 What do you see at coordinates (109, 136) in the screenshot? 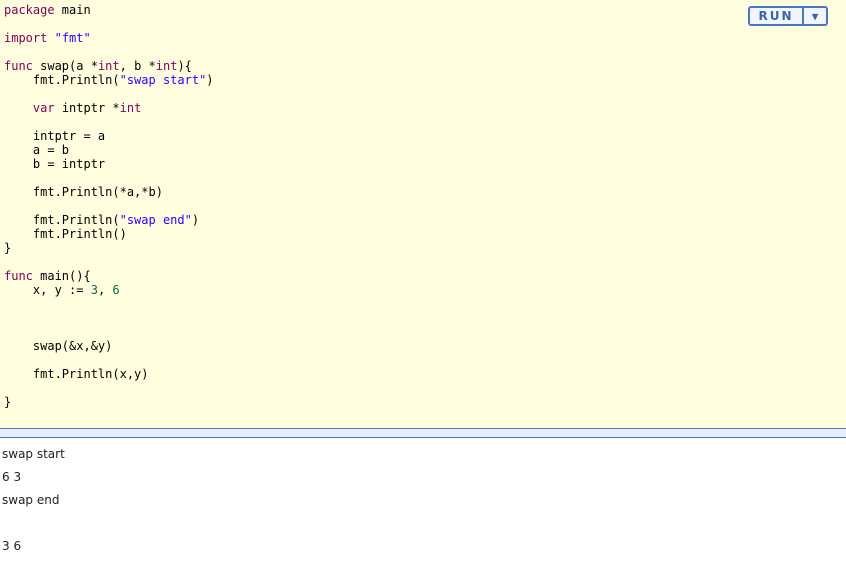
I see `code-line: intptr = a` at bounding box center [109, 136].